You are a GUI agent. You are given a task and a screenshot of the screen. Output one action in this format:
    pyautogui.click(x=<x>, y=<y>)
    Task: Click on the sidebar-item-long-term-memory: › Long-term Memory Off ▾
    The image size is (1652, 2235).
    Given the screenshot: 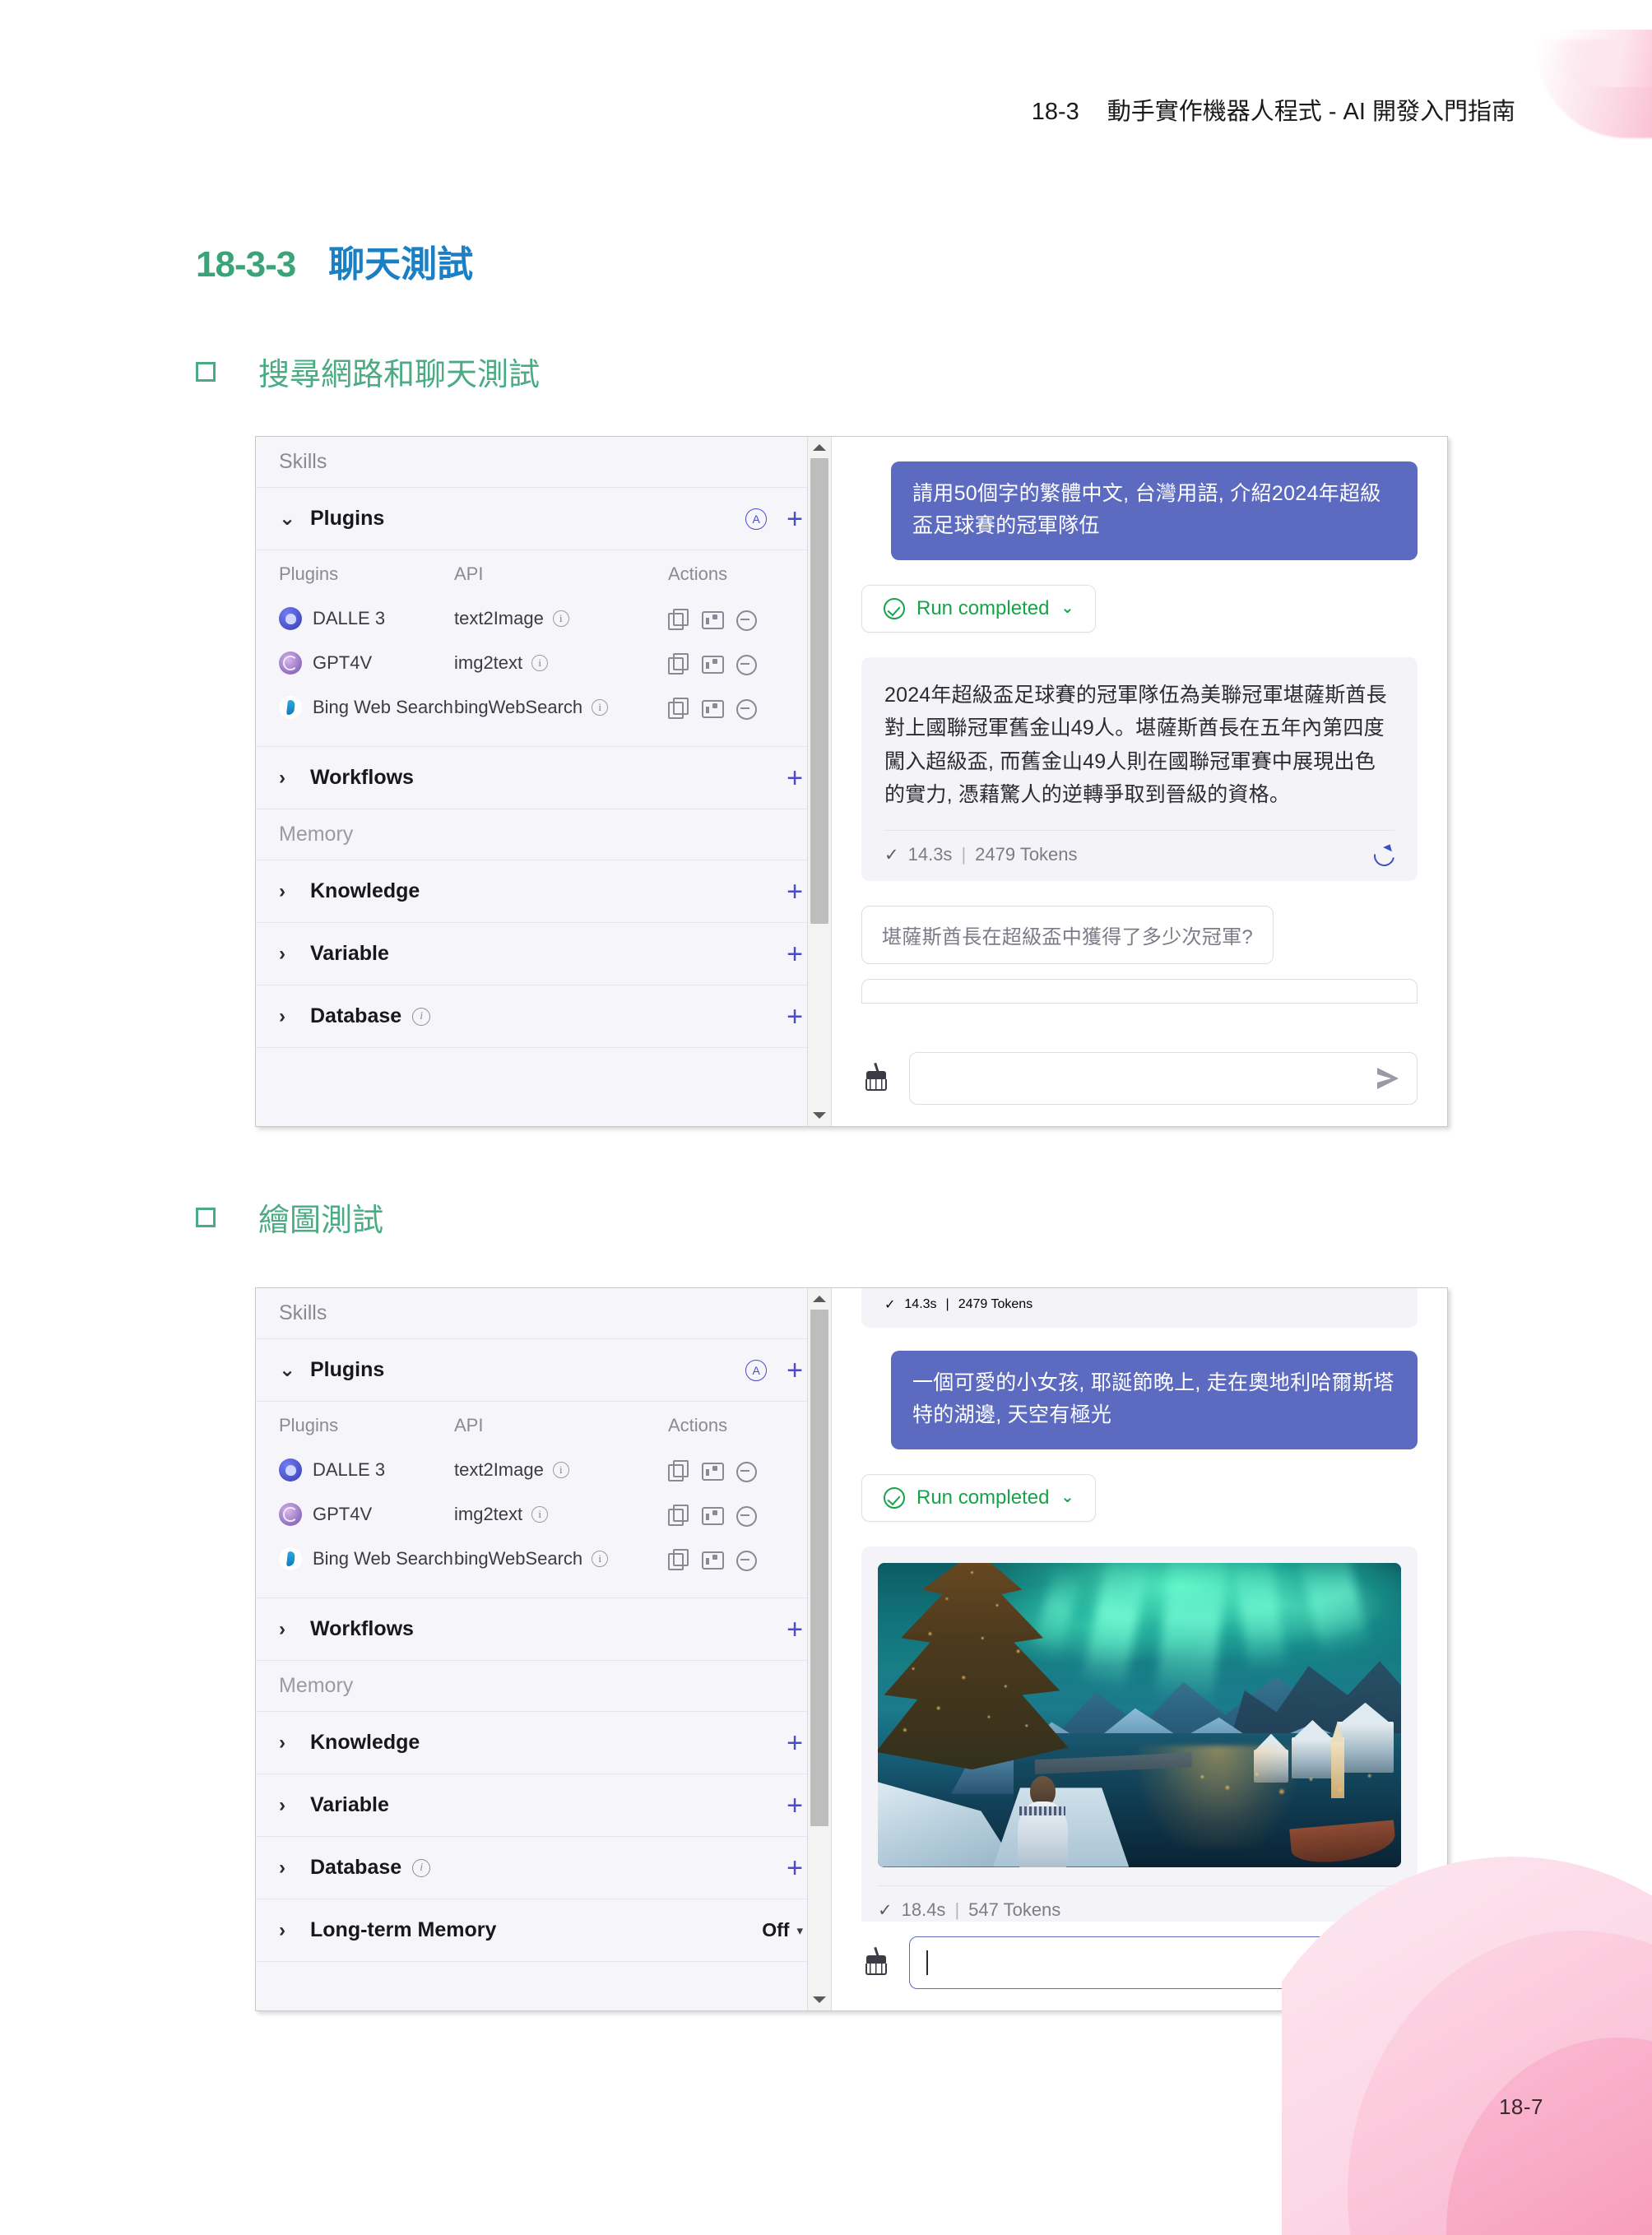 What is the action you would take?
    pyautogui.click(x=543, y=1930)
    